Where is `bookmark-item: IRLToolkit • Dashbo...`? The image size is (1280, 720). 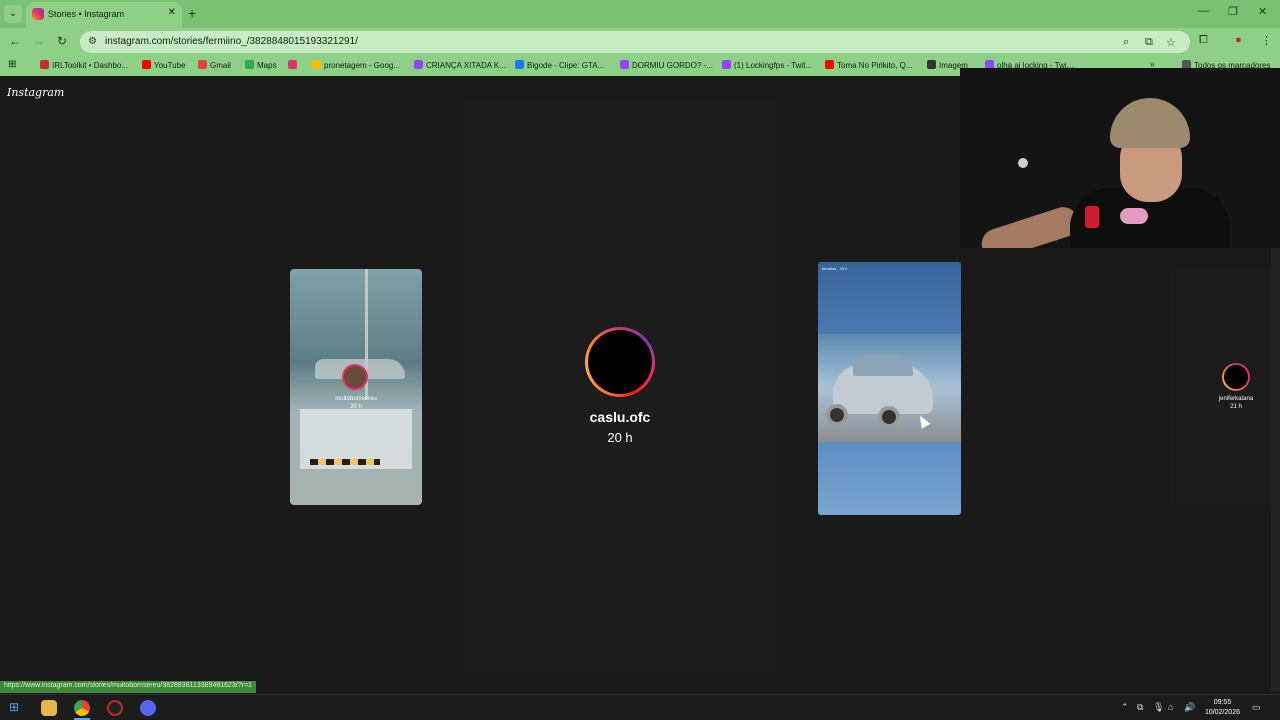 bookmark-item: IRLToolkit • Dashbo... is located at coordinates (84, 65).